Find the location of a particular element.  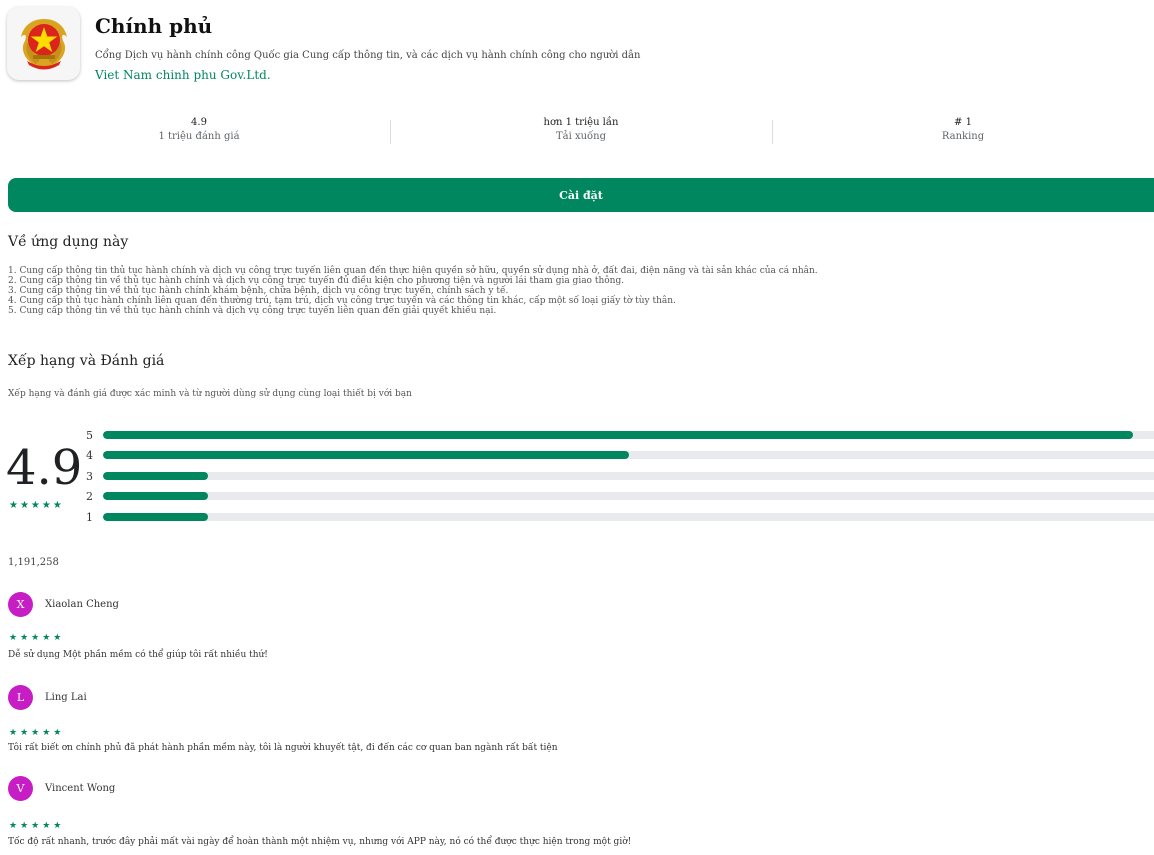

bar-label: 3 is located at coordinates (89, 476).